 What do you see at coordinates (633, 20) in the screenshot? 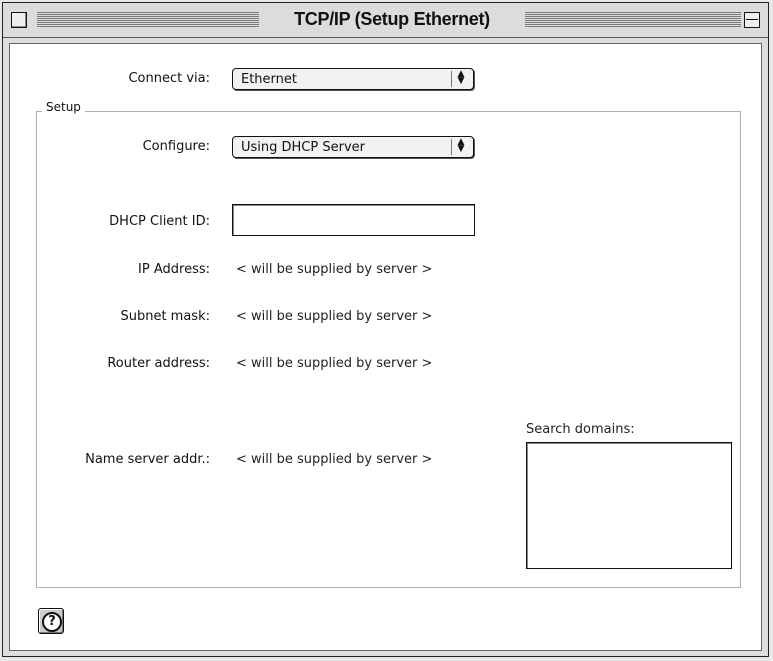
I see `title-bar-stripes-right` at bounding box center [633, 20].